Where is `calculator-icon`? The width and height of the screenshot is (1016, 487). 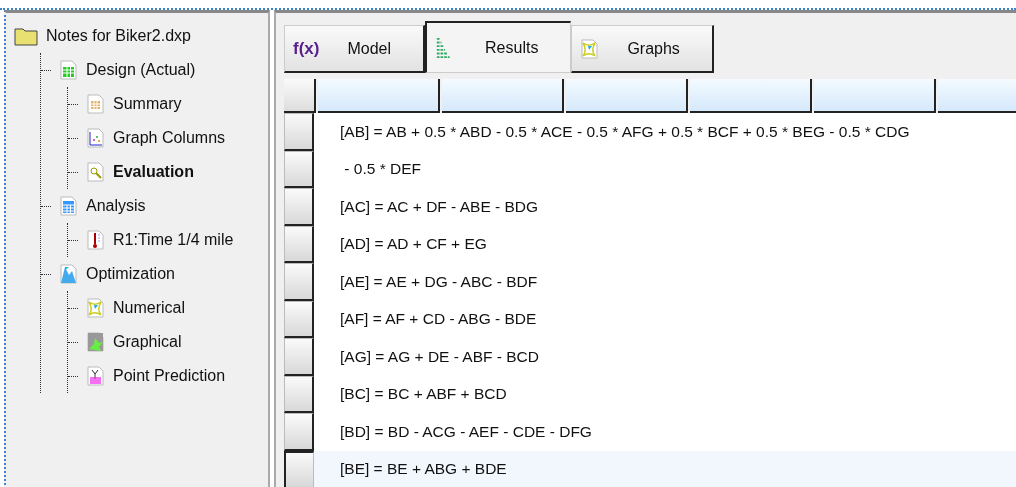
calculator-icon is located at coordinates (68, 206).